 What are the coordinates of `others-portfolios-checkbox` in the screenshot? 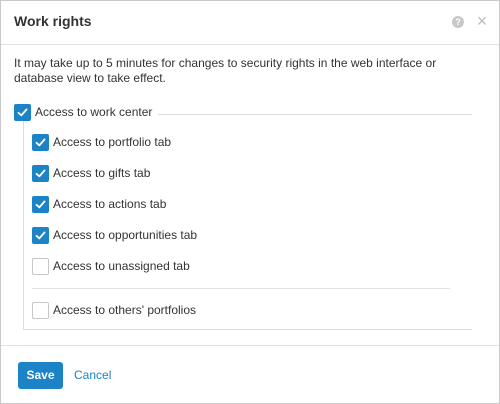 It's located at (40, 310).